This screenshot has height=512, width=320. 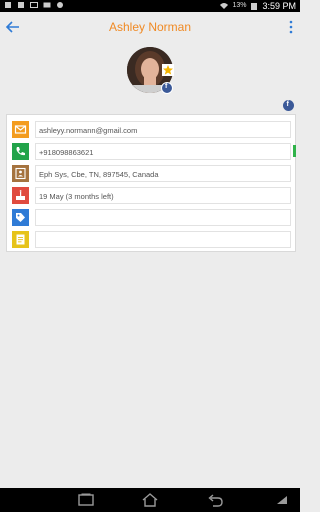 I want to click on email-row: ashleyy.normann@gmail.com, so click(x=151, y=129).